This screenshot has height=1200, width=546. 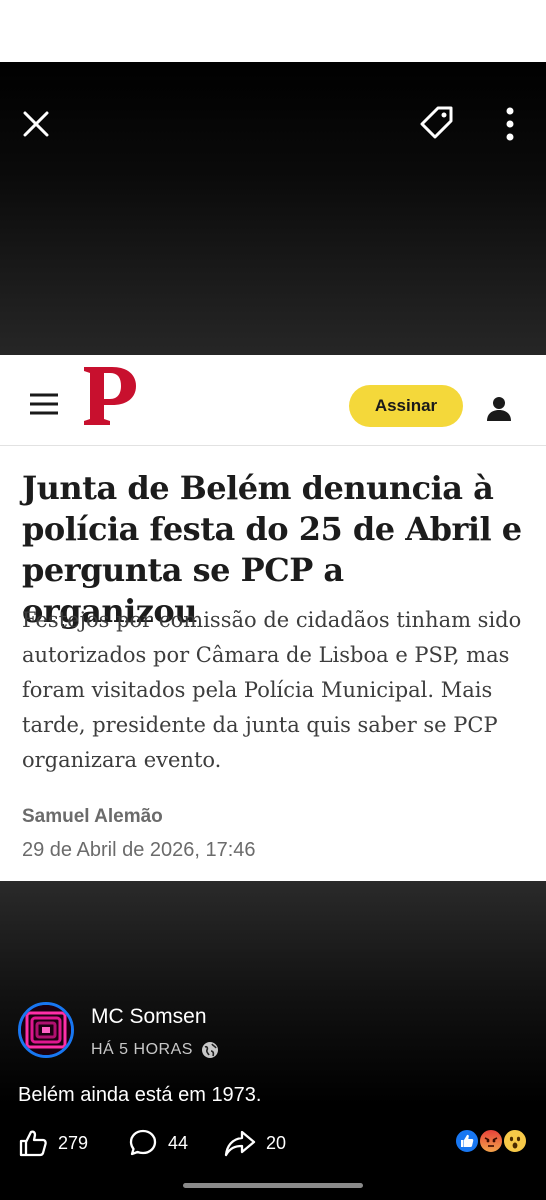 What do you see at coordinates (467, 1141) in the screenshot?
I see `like-reaction-icon` at bounding box center [467, 1141].